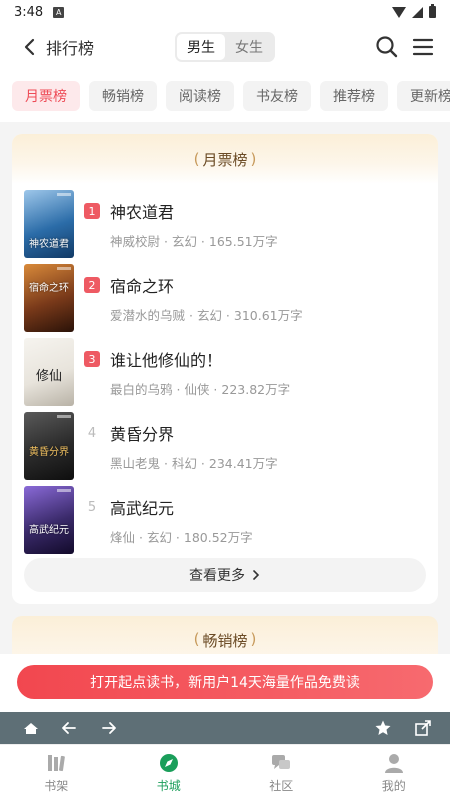 This screenshot has width=450, height=800. Describe the element at coordinates (225, 728) in the screenshot. I see `browser-toolbar` at that location.